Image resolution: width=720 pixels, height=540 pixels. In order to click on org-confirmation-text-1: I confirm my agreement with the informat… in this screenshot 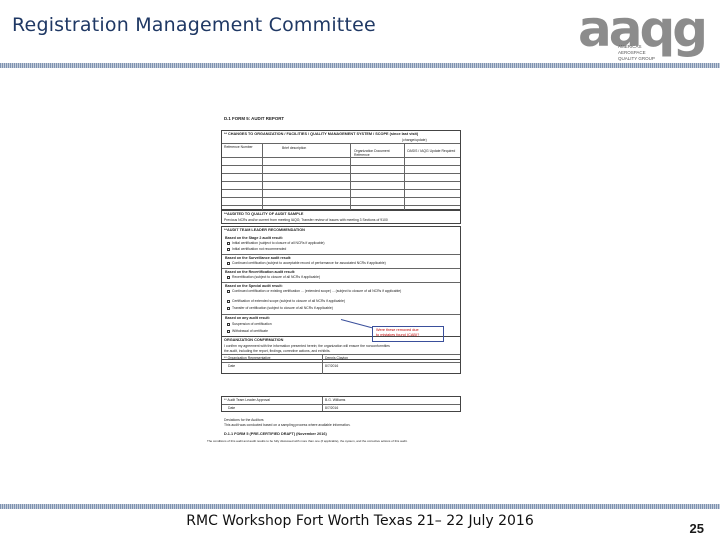, I will do `click(307, 346)`.